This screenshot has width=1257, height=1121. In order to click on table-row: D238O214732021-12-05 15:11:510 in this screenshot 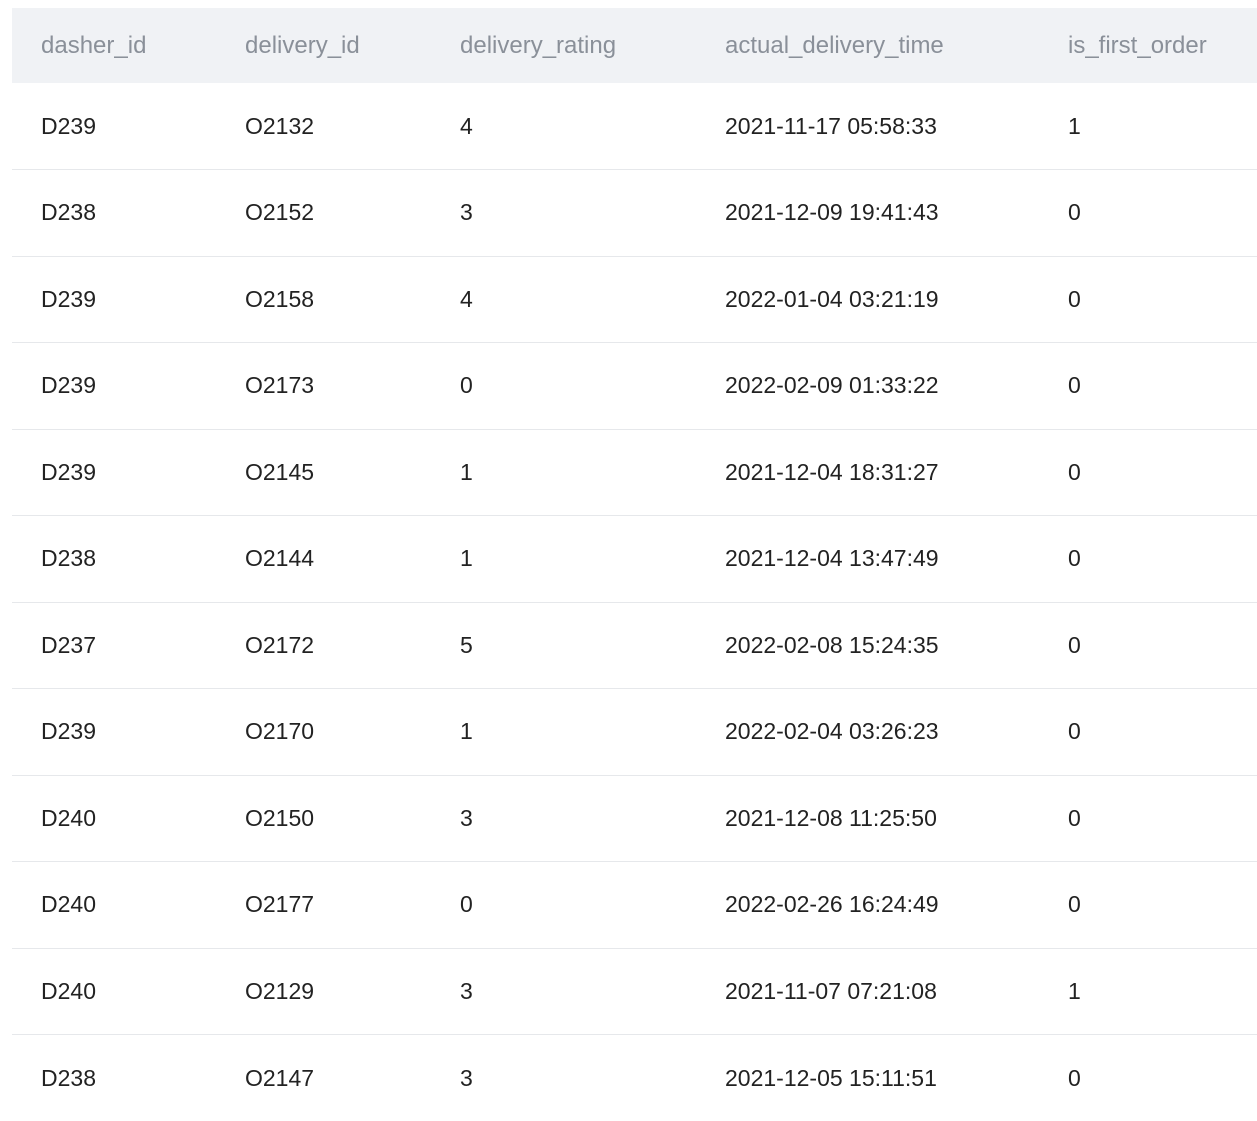, I will do `click(634, 1078)`.